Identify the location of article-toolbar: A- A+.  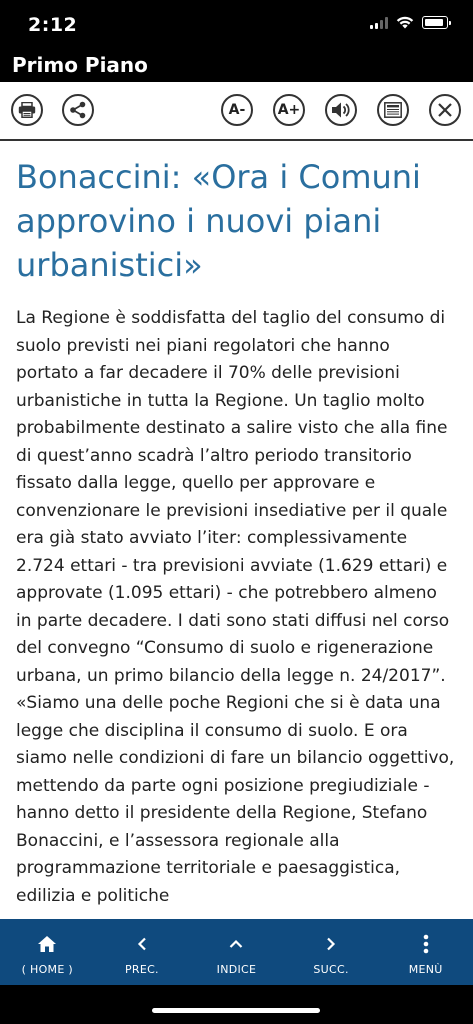
(236, 111).